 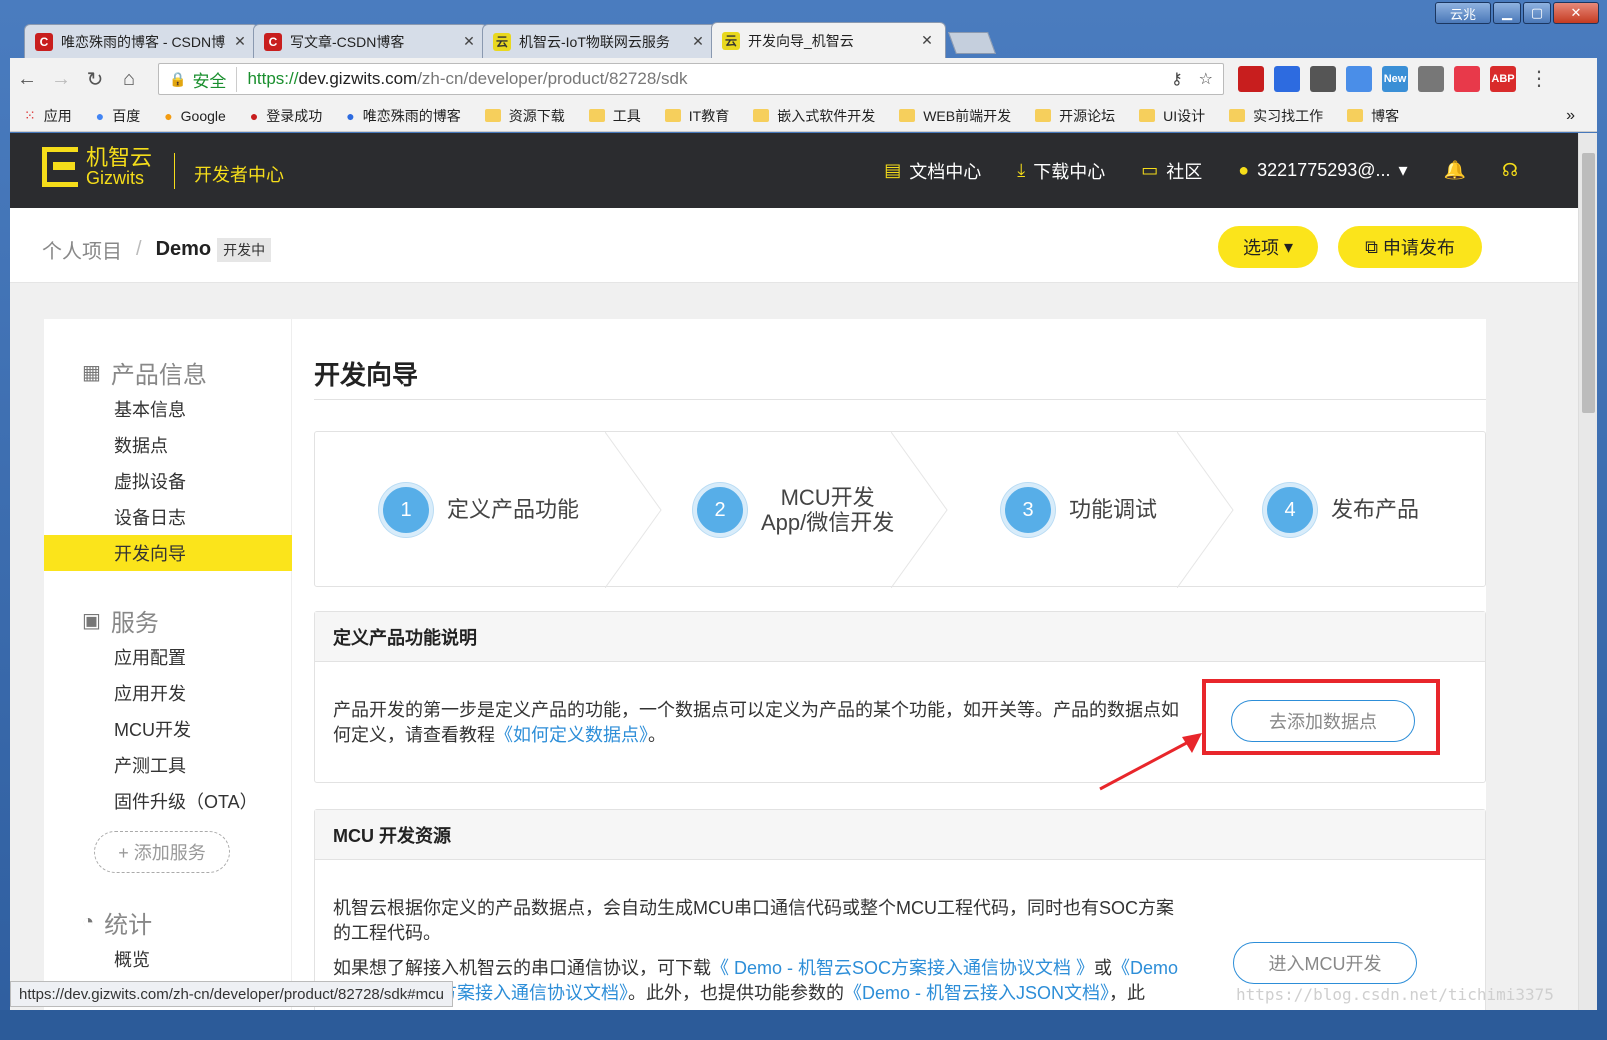 What do you see at coordinates (1341, 510) in the screenshot?
I see `step-4: 4 发布产品` at bounding box center [1341, 510].